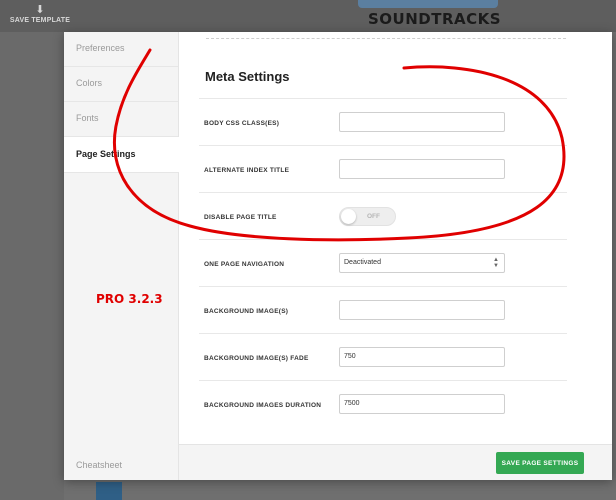 The image size is (616, 500). What do you see at coordinates (129, 299) in the screenshot?
I see `version-annotation: PRO 3.2.3` at bounding box center [129, 299].